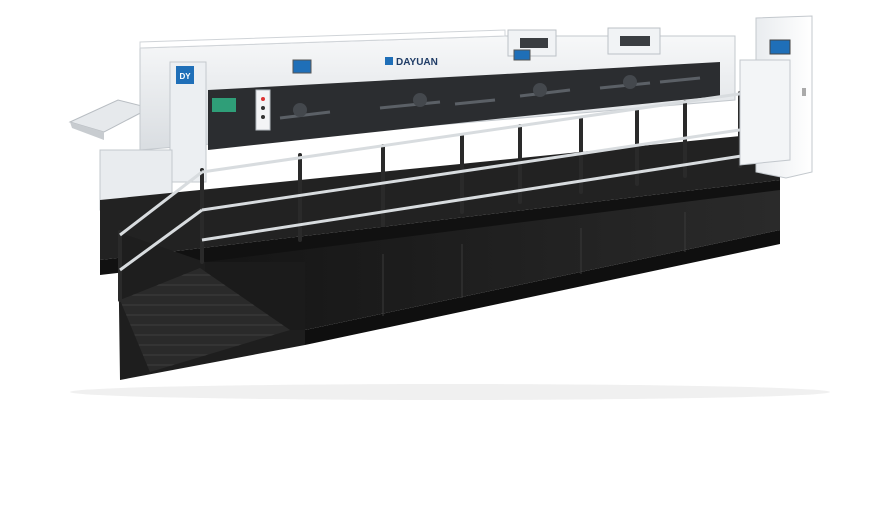  What do you see at coordinates (780, 47) in the screenshot?
I see `operator-screen` at bounding box center [780, 47].